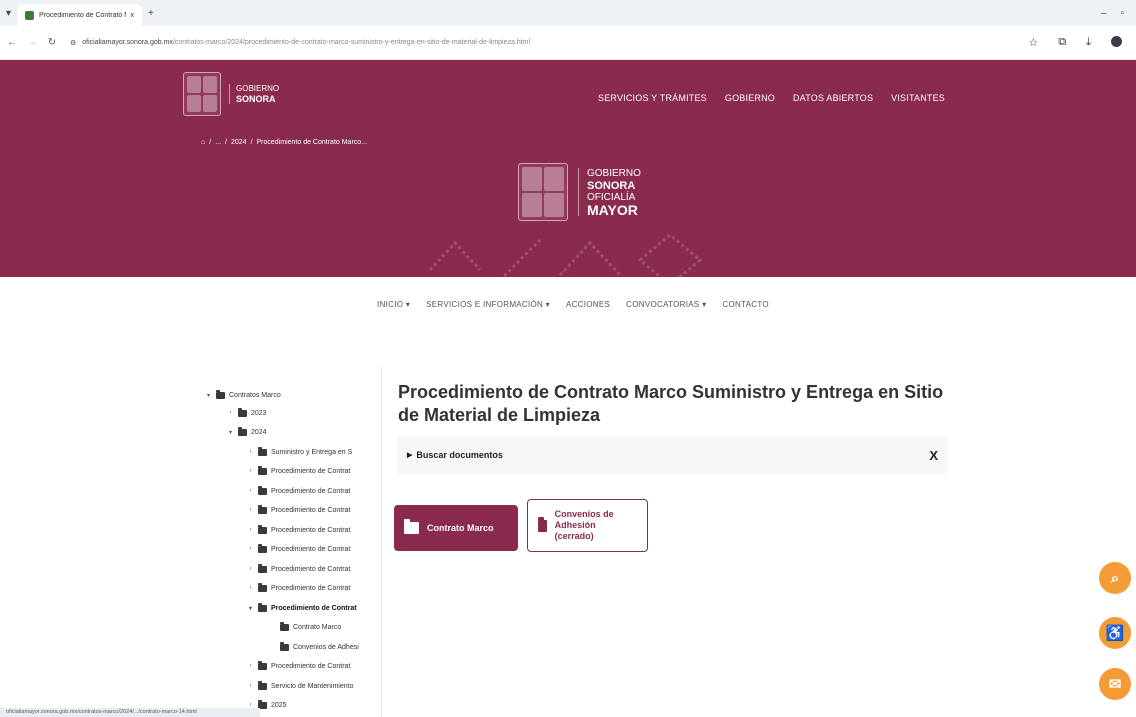 Image resolution: width=1136 pixels, height=717 pixels. I want to click on extensions-icon: ⧉, so click(1062, 42).